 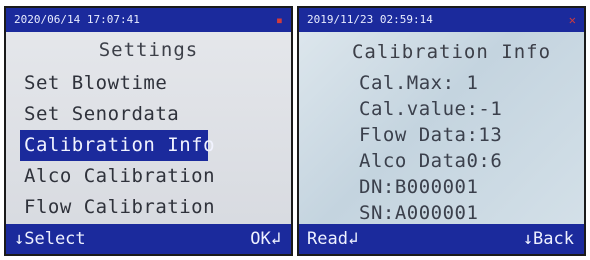 I want to click on menu-item-flow-calibration: Flow Calibration, so click(x=119, y=207).